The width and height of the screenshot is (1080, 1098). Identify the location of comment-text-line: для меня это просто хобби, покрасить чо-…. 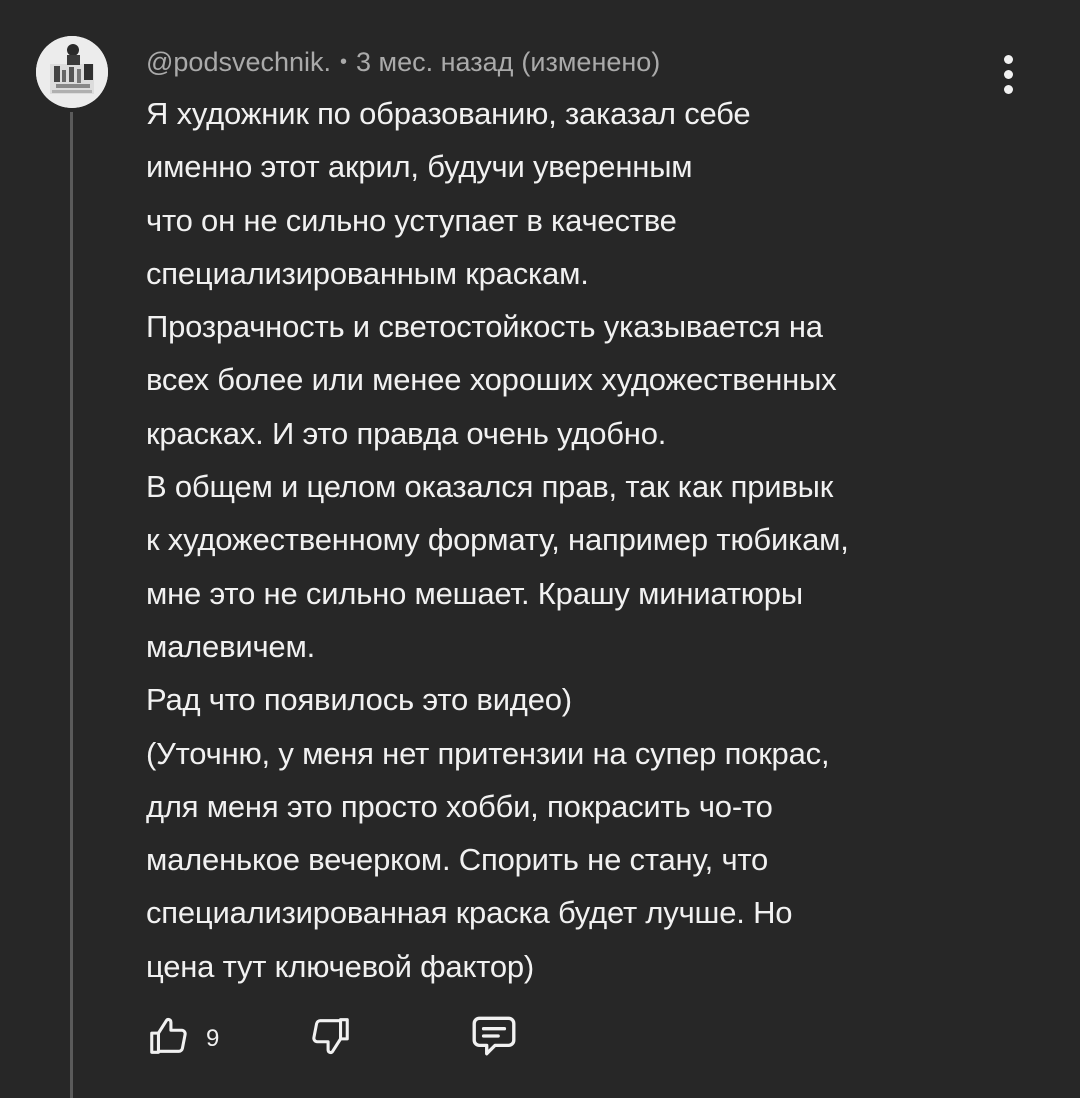
(459, 806).